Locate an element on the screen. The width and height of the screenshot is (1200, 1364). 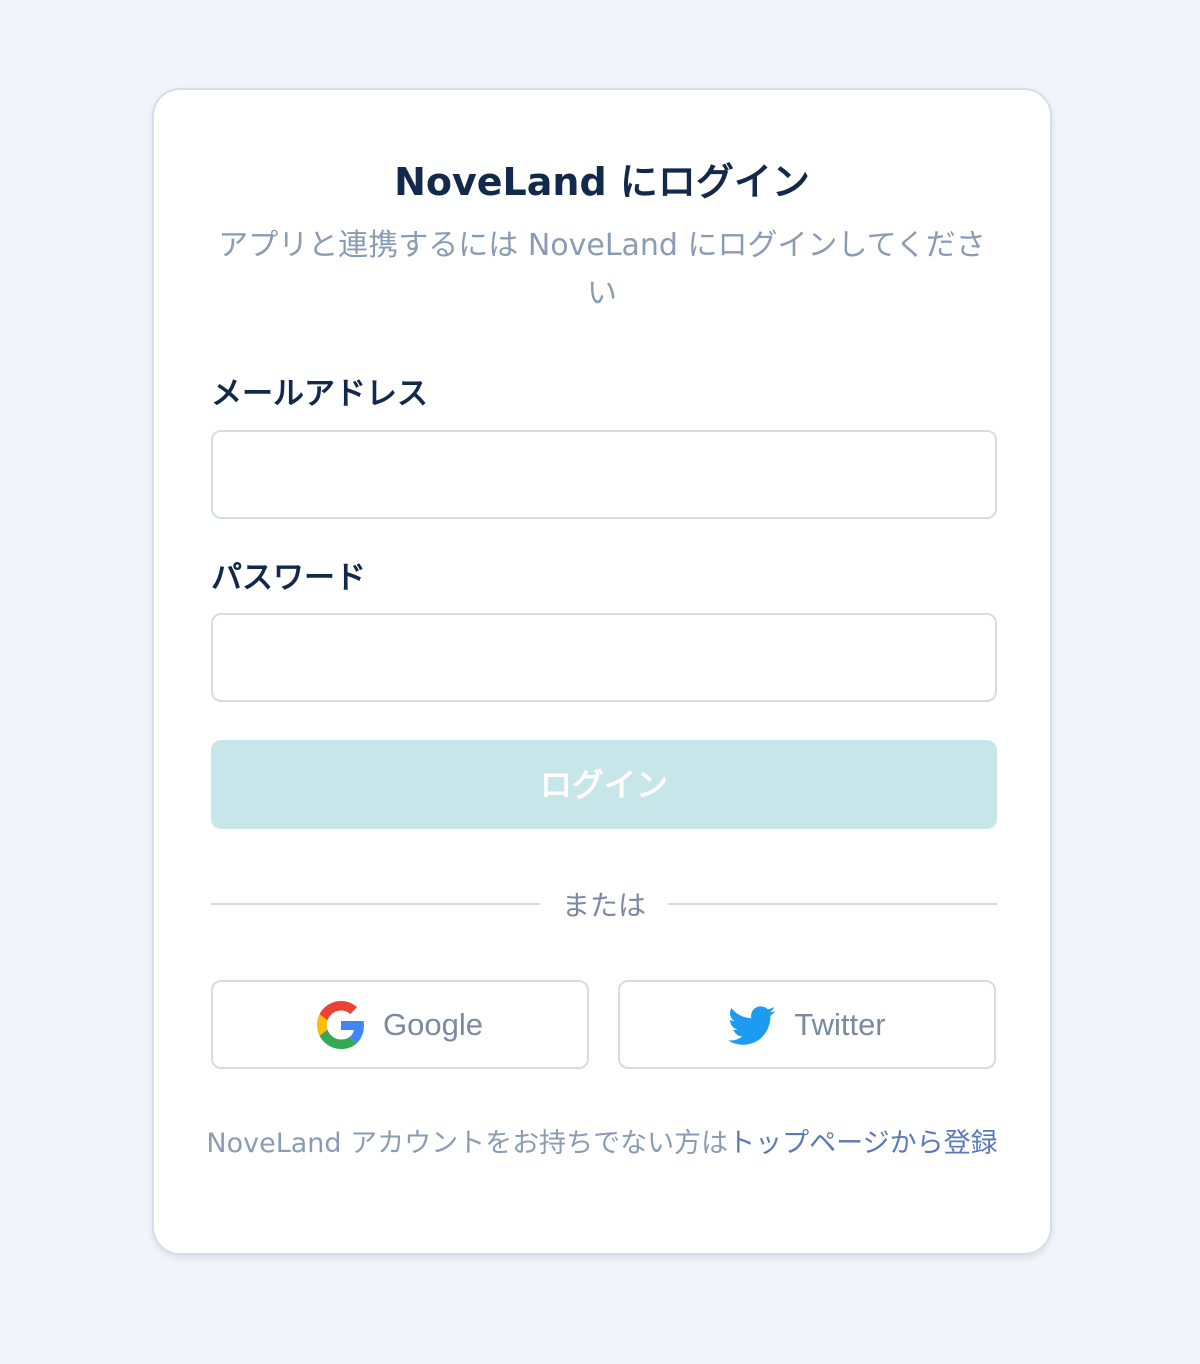
twitter-login-label: Twitter is located at coordinates (840, 1024).